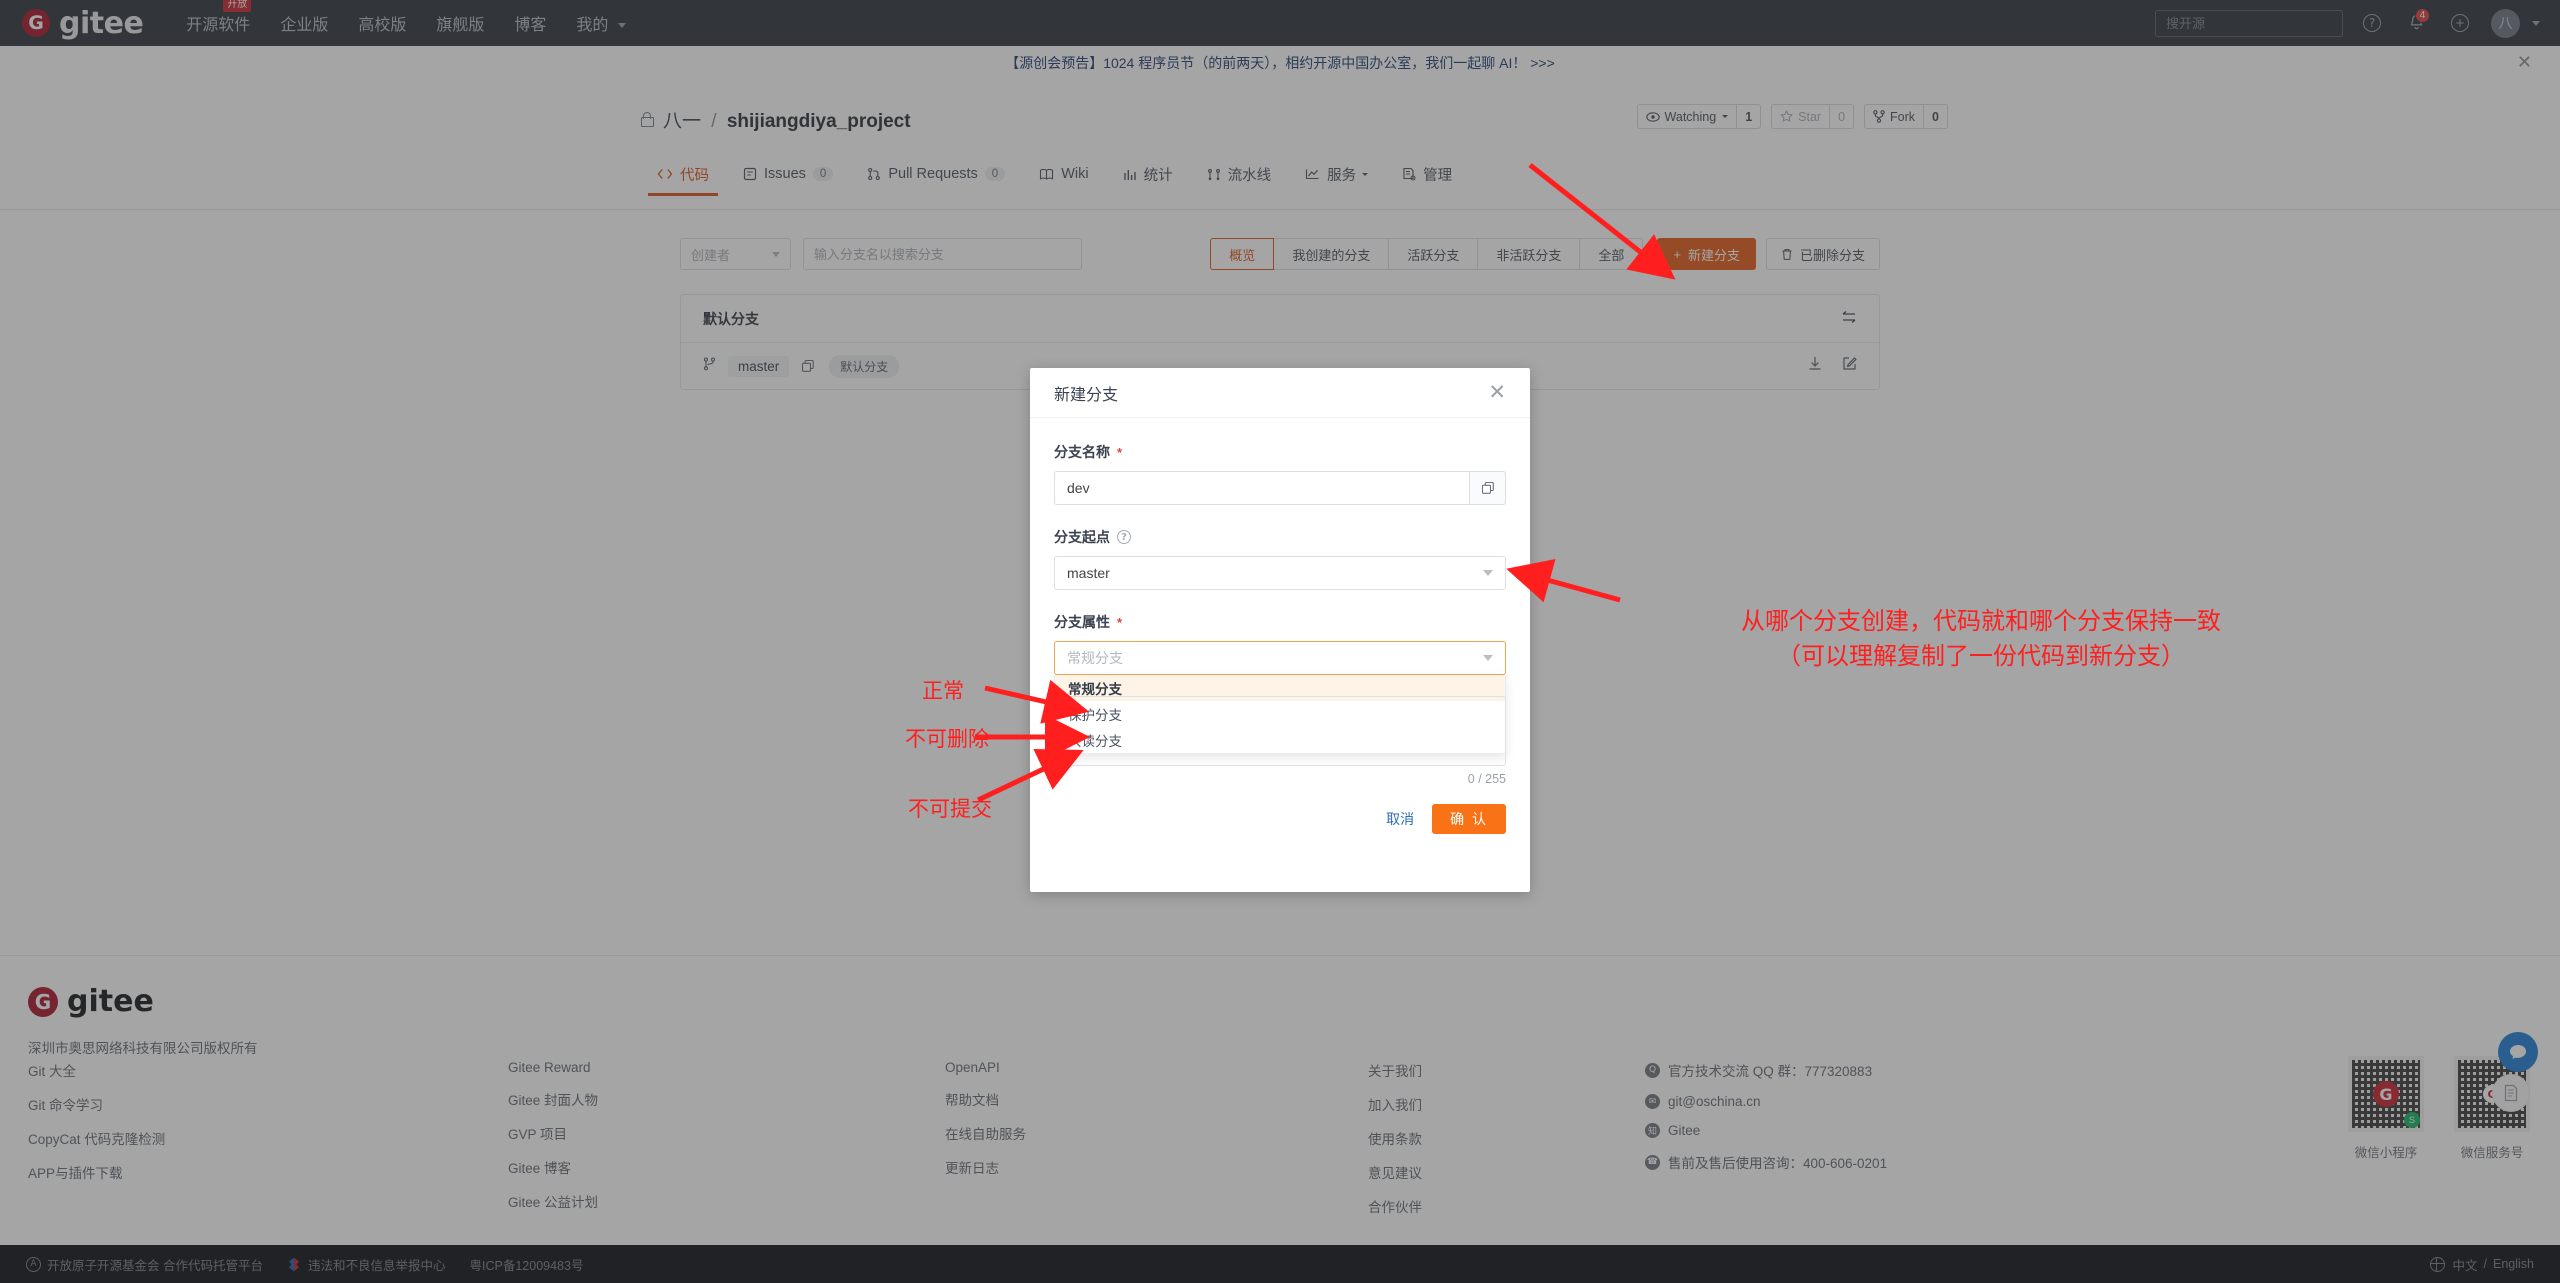  I want to click on annotation-text: 正常, so click(943, 691).